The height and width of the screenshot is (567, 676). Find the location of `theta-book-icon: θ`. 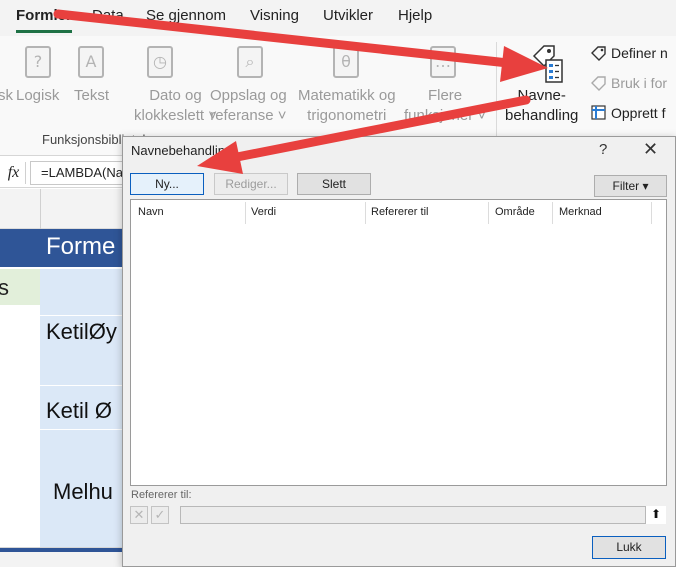

theta-book-icon: θ is located at coordinates (346, 62).